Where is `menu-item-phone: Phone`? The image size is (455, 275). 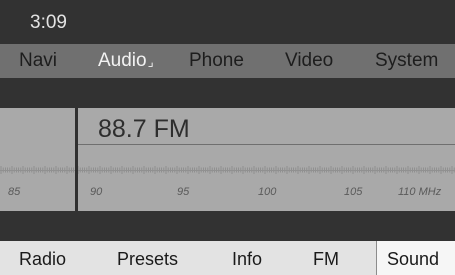 menu-item-phone: Phone is located at coordinates (216, 61).